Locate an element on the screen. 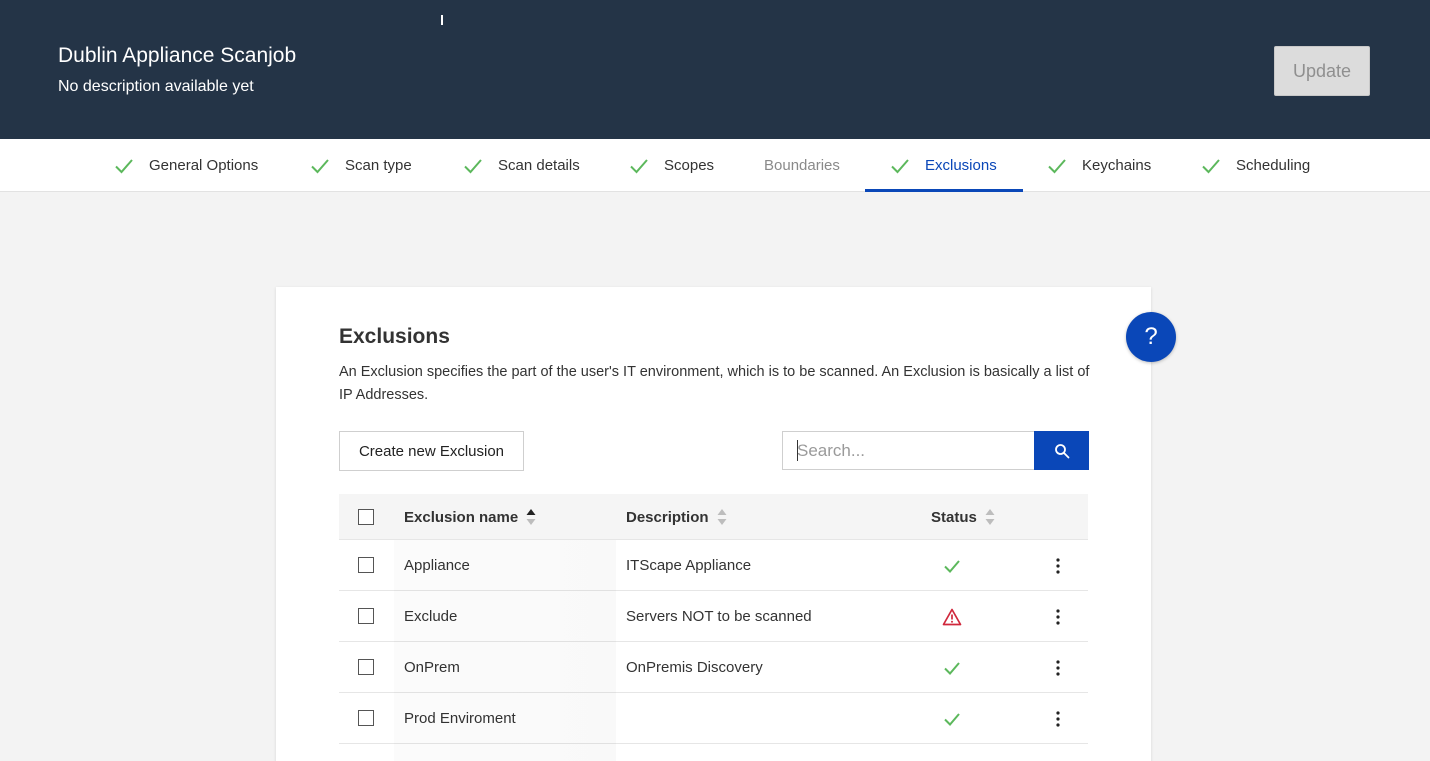 Image resolution: width=1430 pixels, height=761 pixels. search-icon is located at coordinates (1061, 450).